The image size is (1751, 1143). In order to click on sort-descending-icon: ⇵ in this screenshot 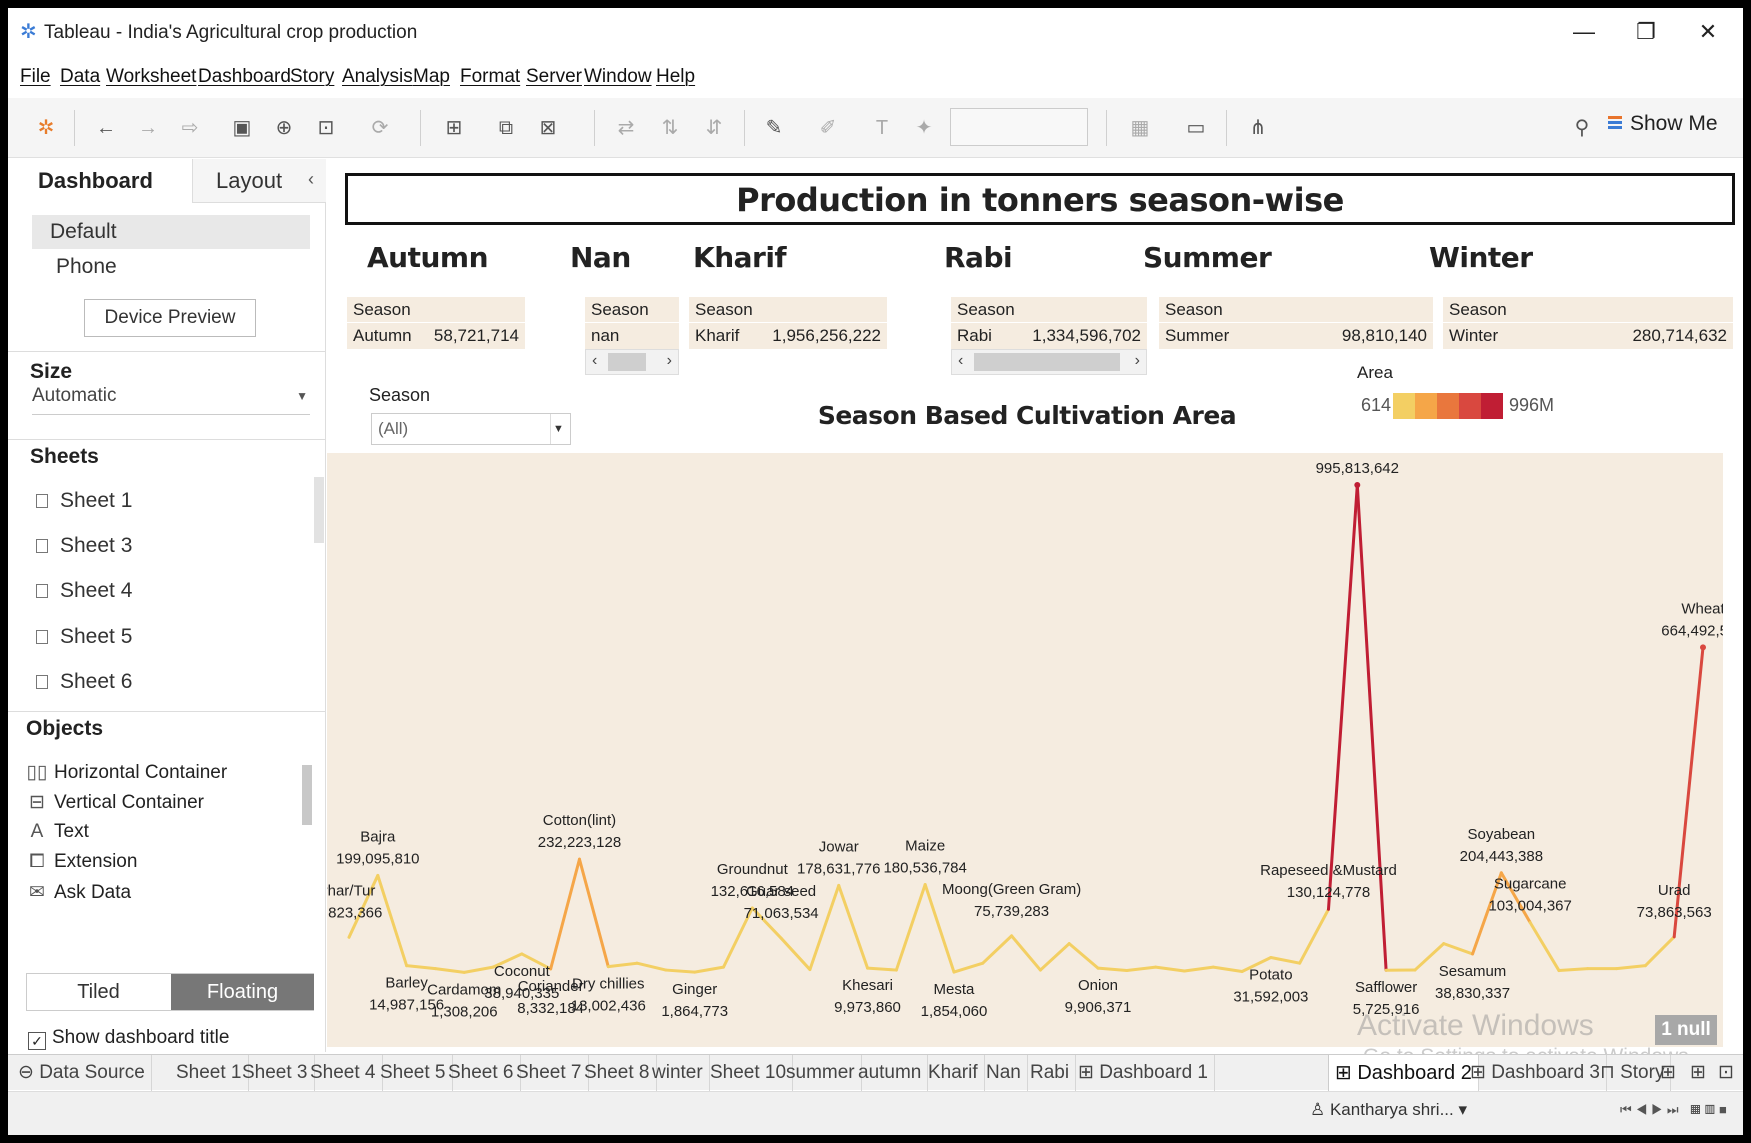, I will do `click(714, 128)`.